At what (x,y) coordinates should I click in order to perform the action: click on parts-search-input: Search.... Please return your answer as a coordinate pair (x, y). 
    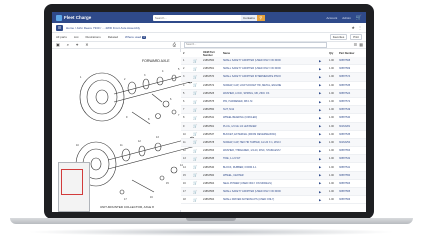
    Looking at the image, I should click on (255, 44).